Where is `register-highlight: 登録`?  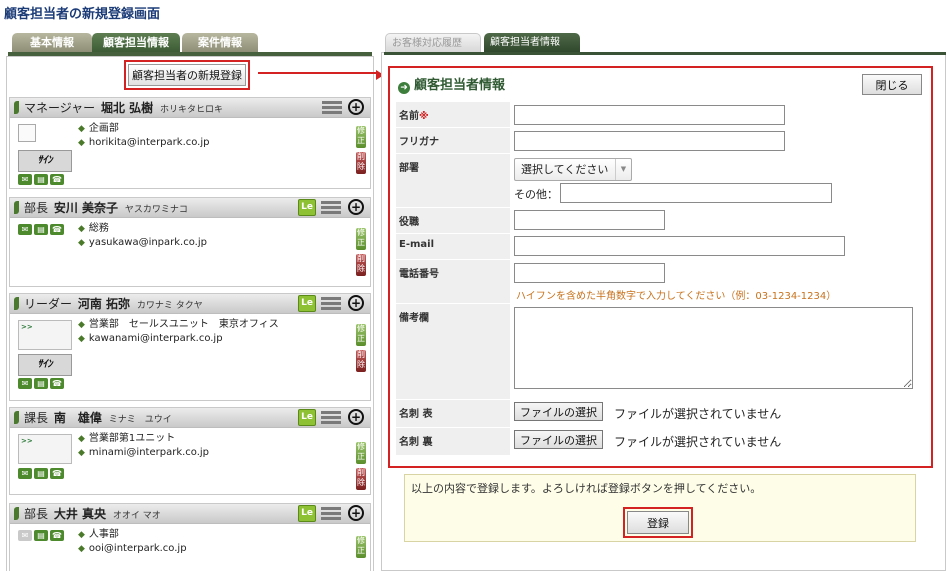
register-highlight: 登録 is located at coordinates (658, 522).